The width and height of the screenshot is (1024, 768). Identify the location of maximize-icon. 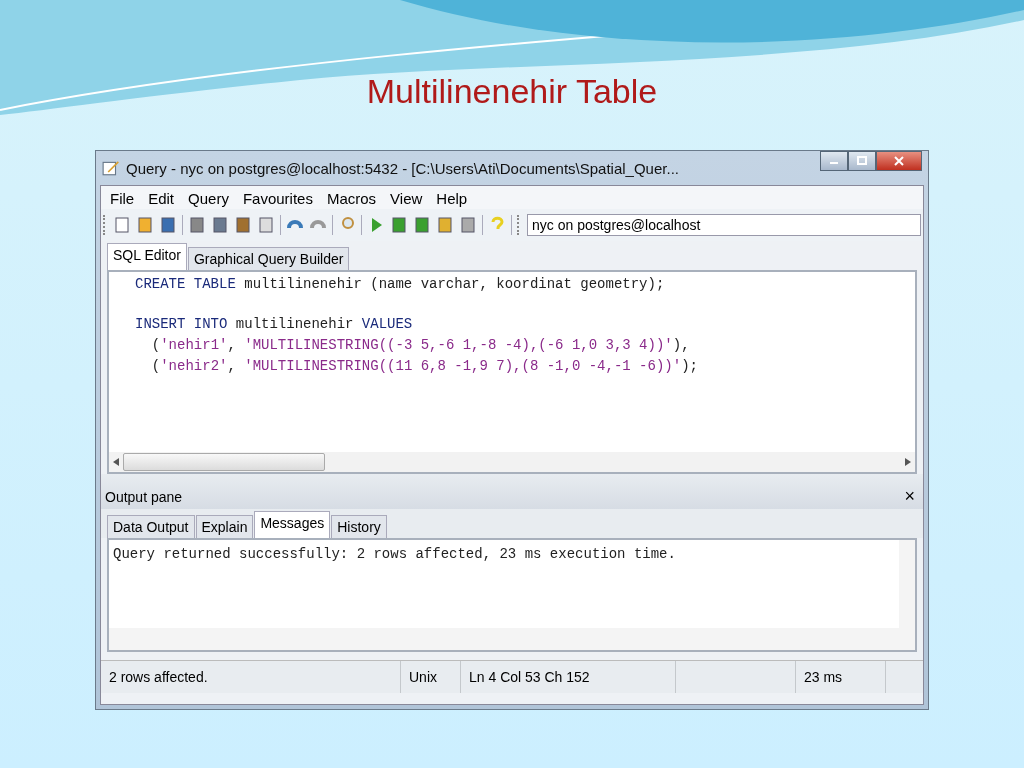
(862, 161).